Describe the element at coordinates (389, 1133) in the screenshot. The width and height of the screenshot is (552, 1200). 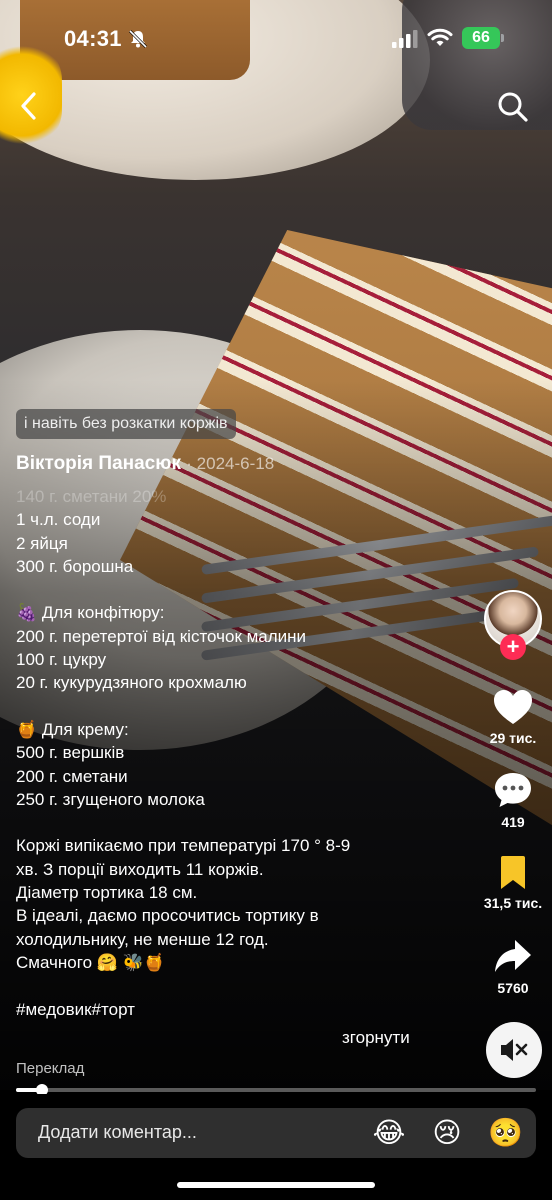
I see `emoji-laughing-button: 😂` at that location.